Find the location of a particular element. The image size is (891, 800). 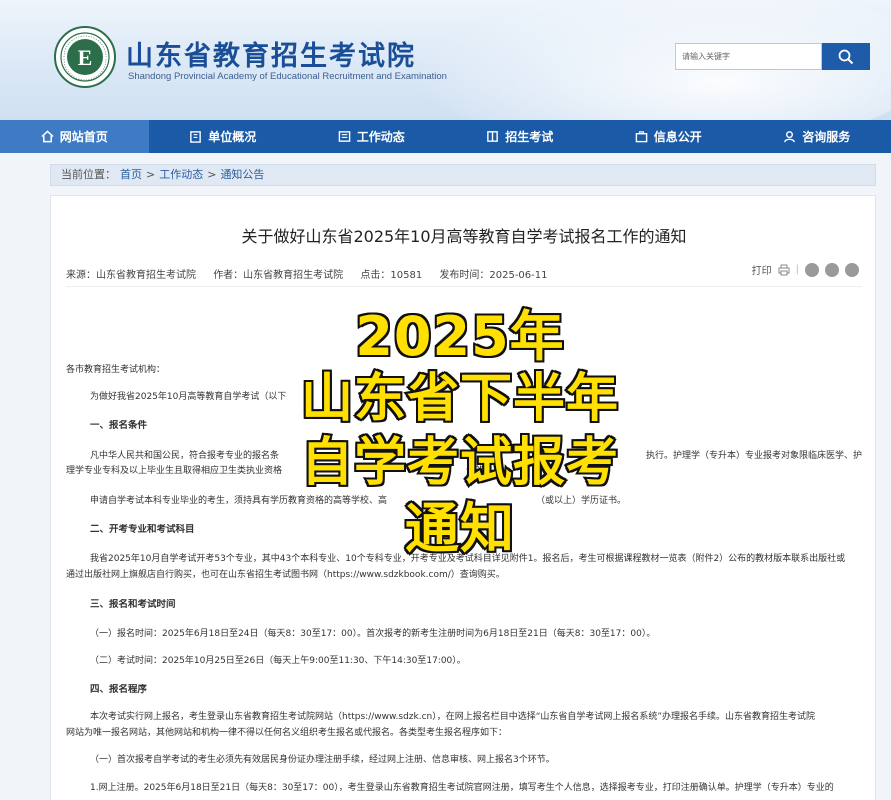

paragraph-fragment: 执行。护理学（专升本）专业报考对象限临床医学、护 is located at coordinates (754, 456).